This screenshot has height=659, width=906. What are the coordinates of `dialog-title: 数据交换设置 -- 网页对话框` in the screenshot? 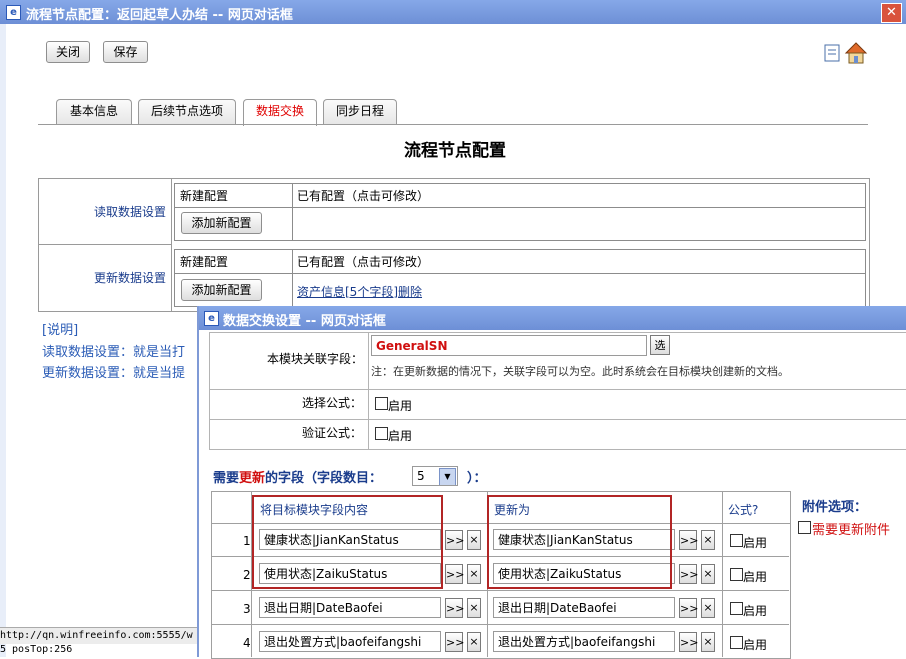 It's located at (304, 321).